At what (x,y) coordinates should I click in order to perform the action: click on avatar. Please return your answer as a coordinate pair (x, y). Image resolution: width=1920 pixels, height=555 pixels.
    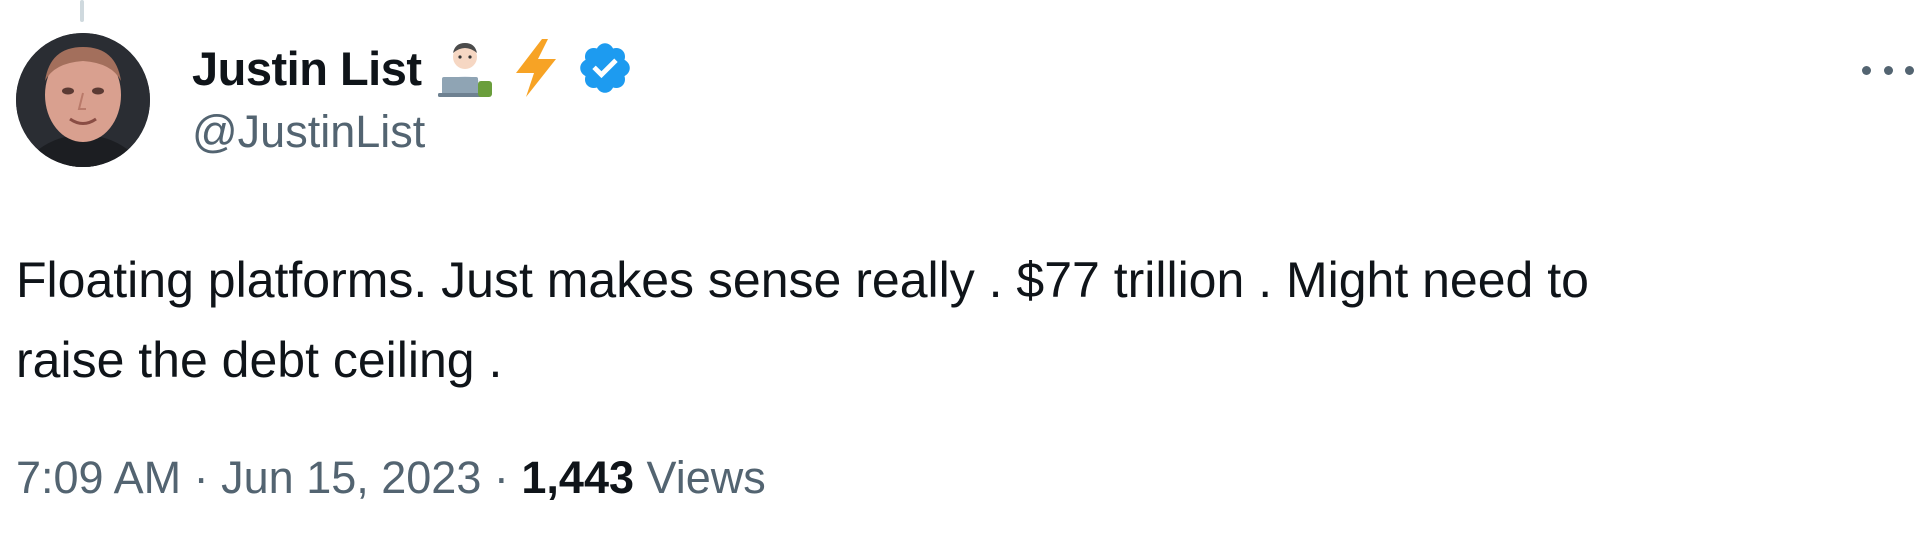
    Looking at the image, I should click on (83, 100).